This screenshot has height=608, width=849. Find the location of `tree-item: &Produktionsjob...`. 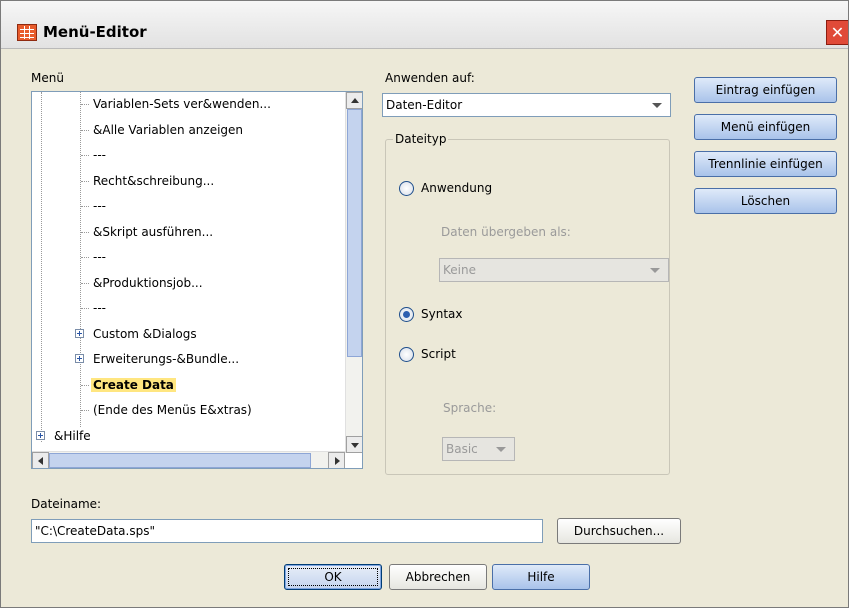

tree-item: &Produktionsjob... is located at coordinates (148, 283).